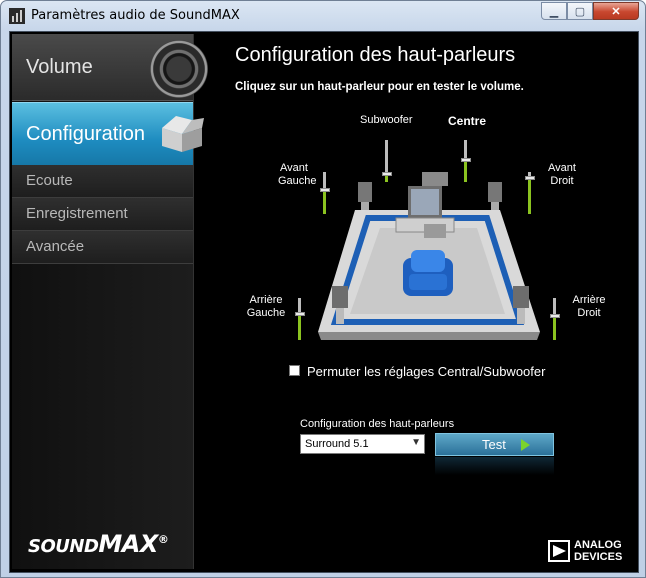 The height and width of the screenshot is (578, 646). Describe the element at coordinates (377, 424) in the screenshot. I see `speaker-config-label: Configuration des haut-parleurs` at that location.